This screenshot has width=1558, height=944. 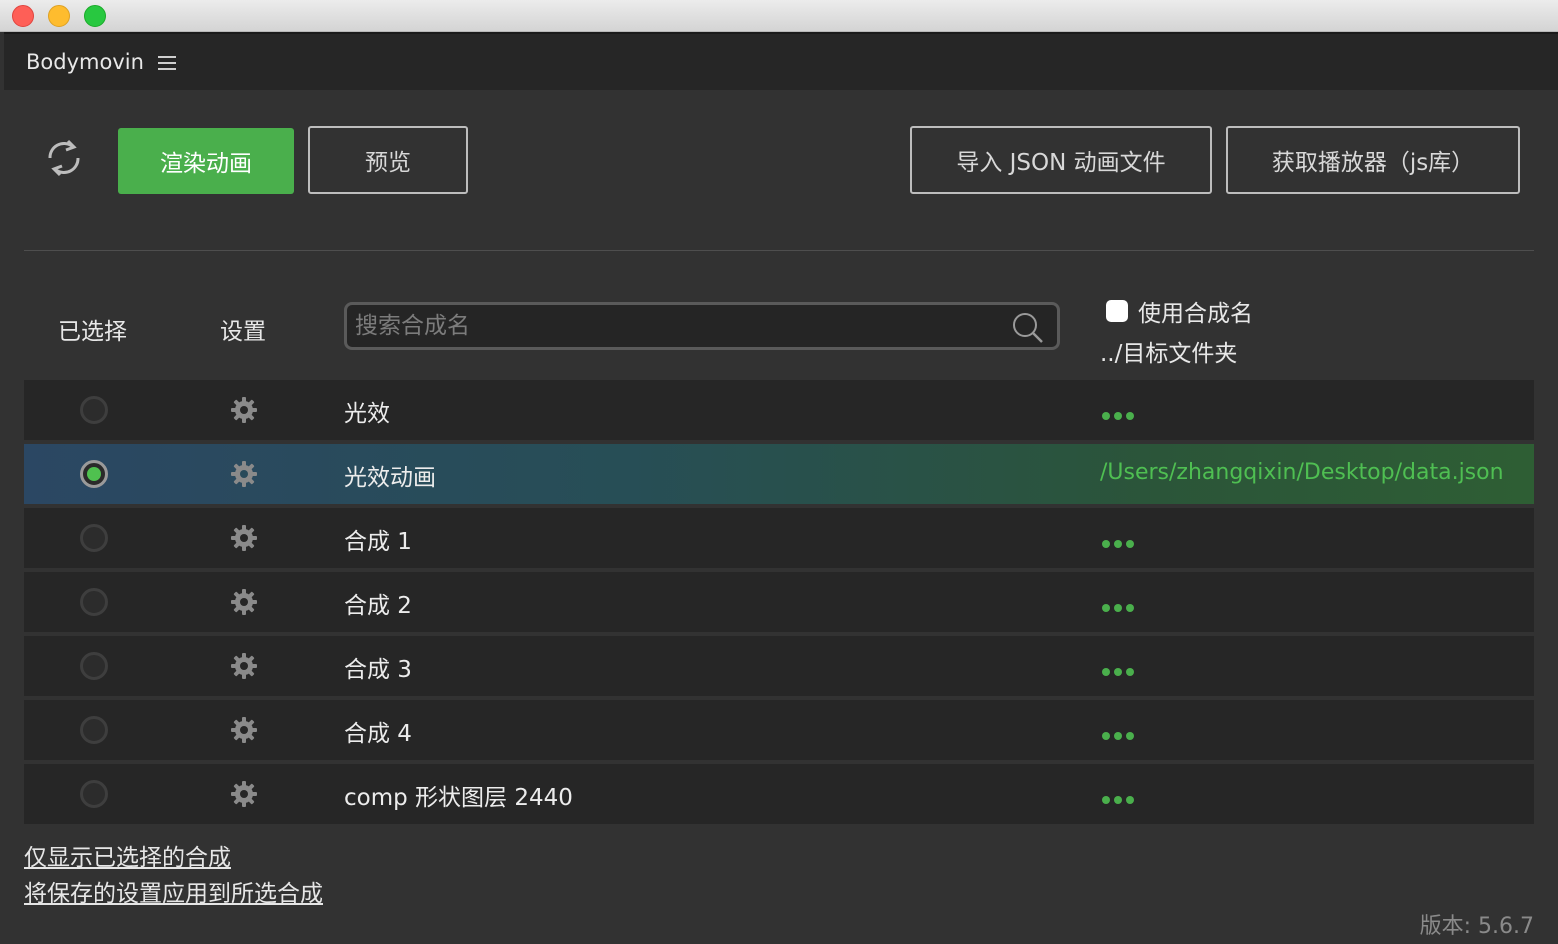 What do you see at coordinates (1476, 926) in the screenshot?
I see `version-label: 版本: 5.6.7` at bounding box center [1476, 926].